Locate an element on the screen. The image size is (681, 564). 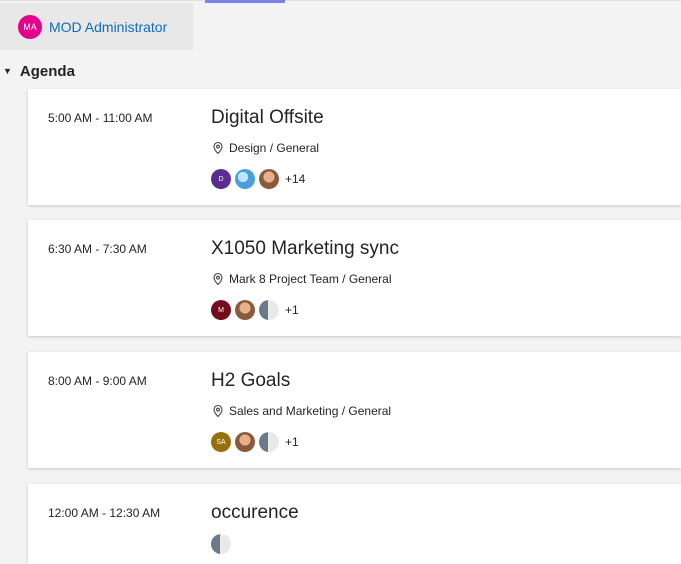
agenda-title: Agenda is located at coordinates (47, 71).